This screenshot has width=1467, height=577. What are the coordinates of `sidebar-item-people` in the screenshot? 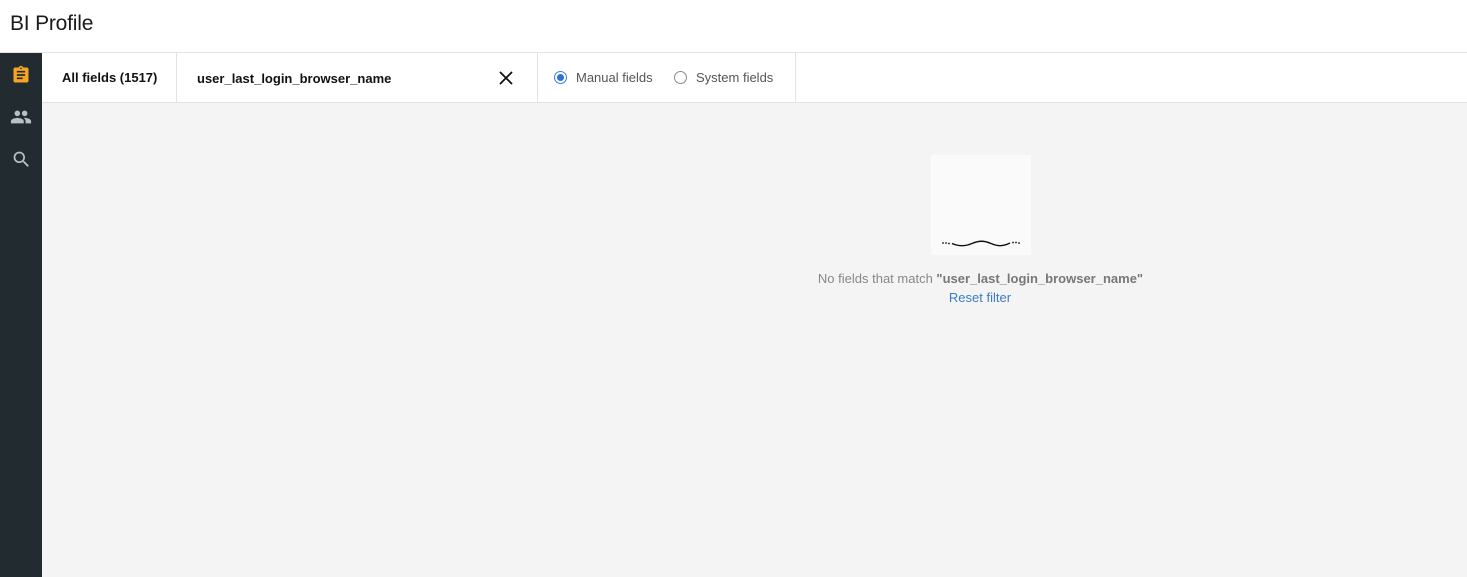 It's located at (21, 117).